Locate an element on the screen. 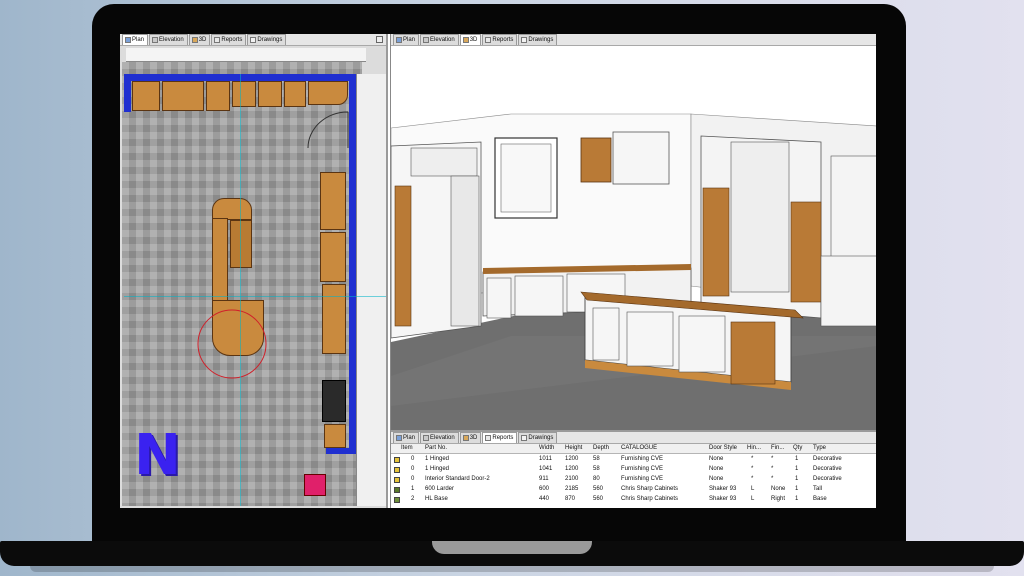  table-cell-fin: None is located at coordinates (778, 489).